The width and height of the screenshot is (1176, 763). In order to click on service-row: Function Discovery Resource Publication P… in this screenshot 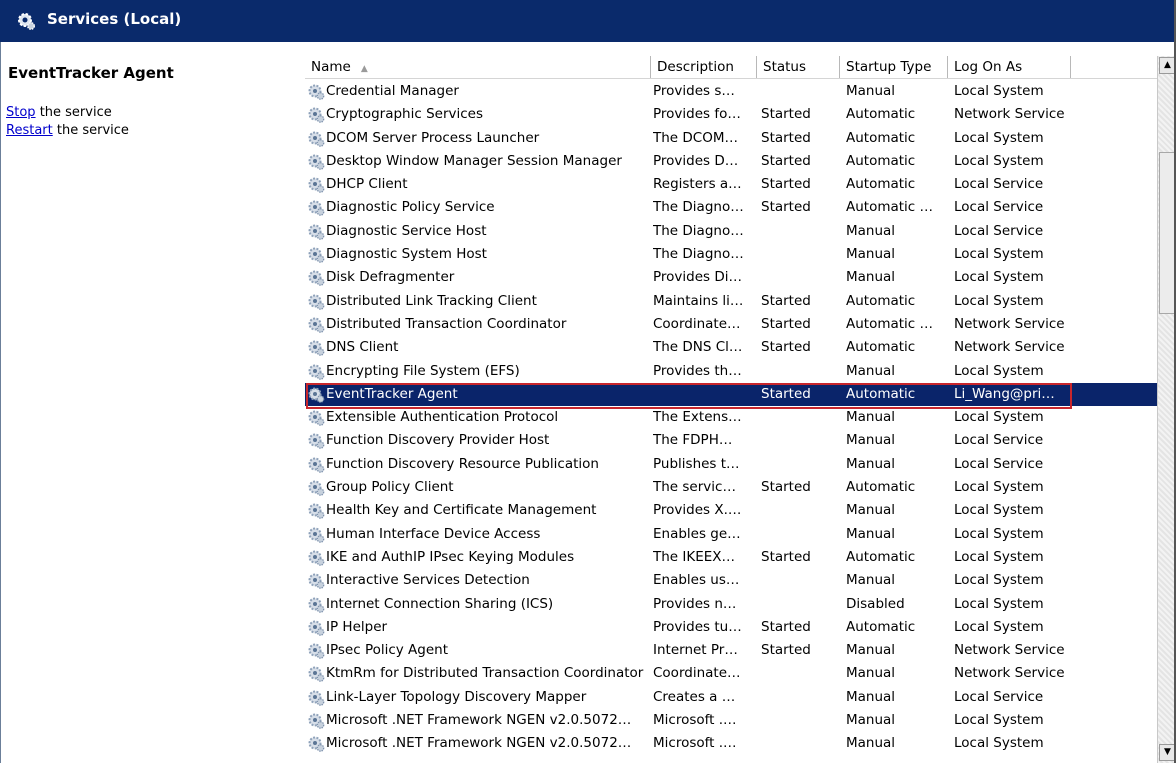, I will do `click(731, 464)`.